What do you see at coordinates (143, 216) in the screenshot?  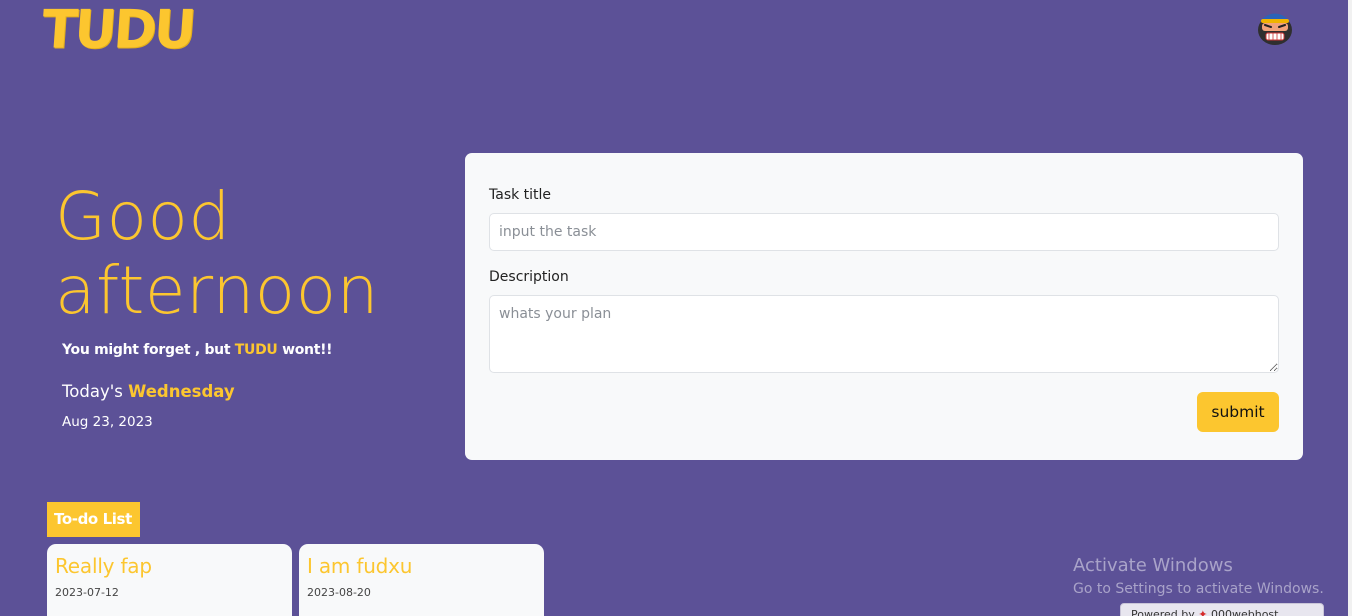 I see `greeting-line-1: Good` at bounding box center [143, 216].